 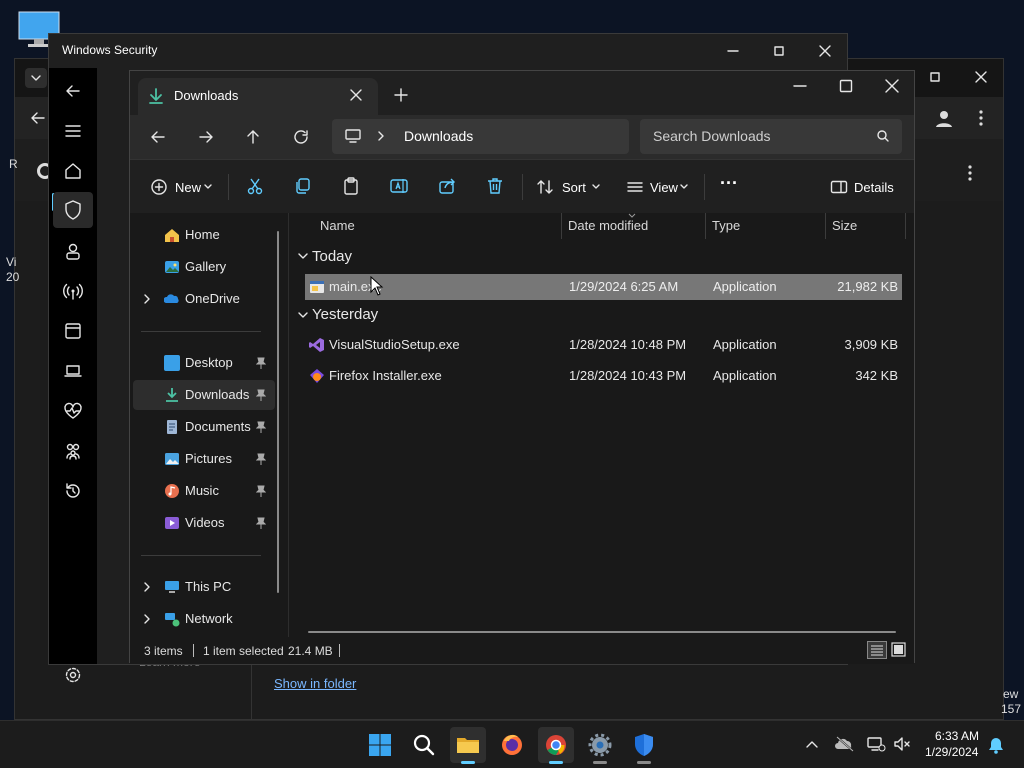 What do you see at coordinates (401, 95) in the screenshot?
I see `new-tab-icon` at bounding box center [401, 95].